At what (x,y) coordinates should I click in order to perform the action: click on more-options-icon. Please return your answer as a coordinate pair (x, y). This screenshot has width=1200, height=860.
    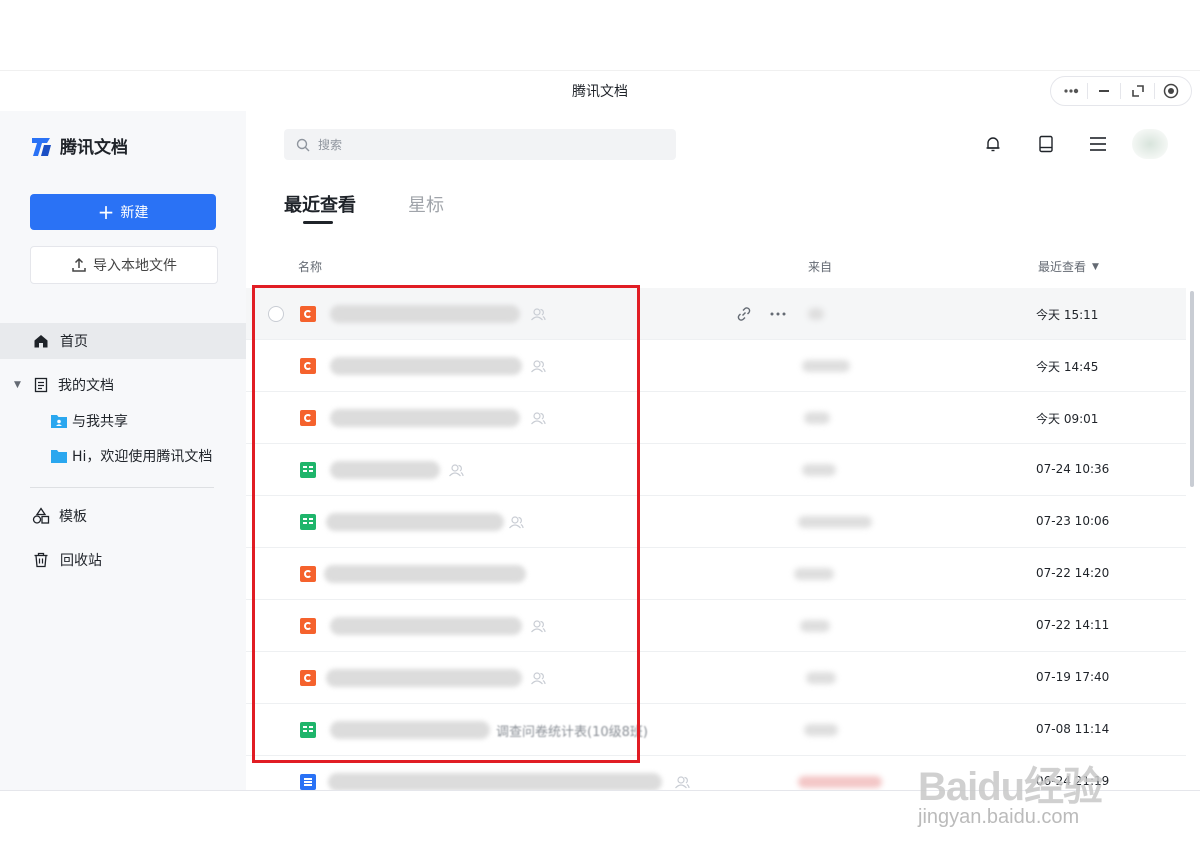
    Looking at the image, I should click on (1071, 91).